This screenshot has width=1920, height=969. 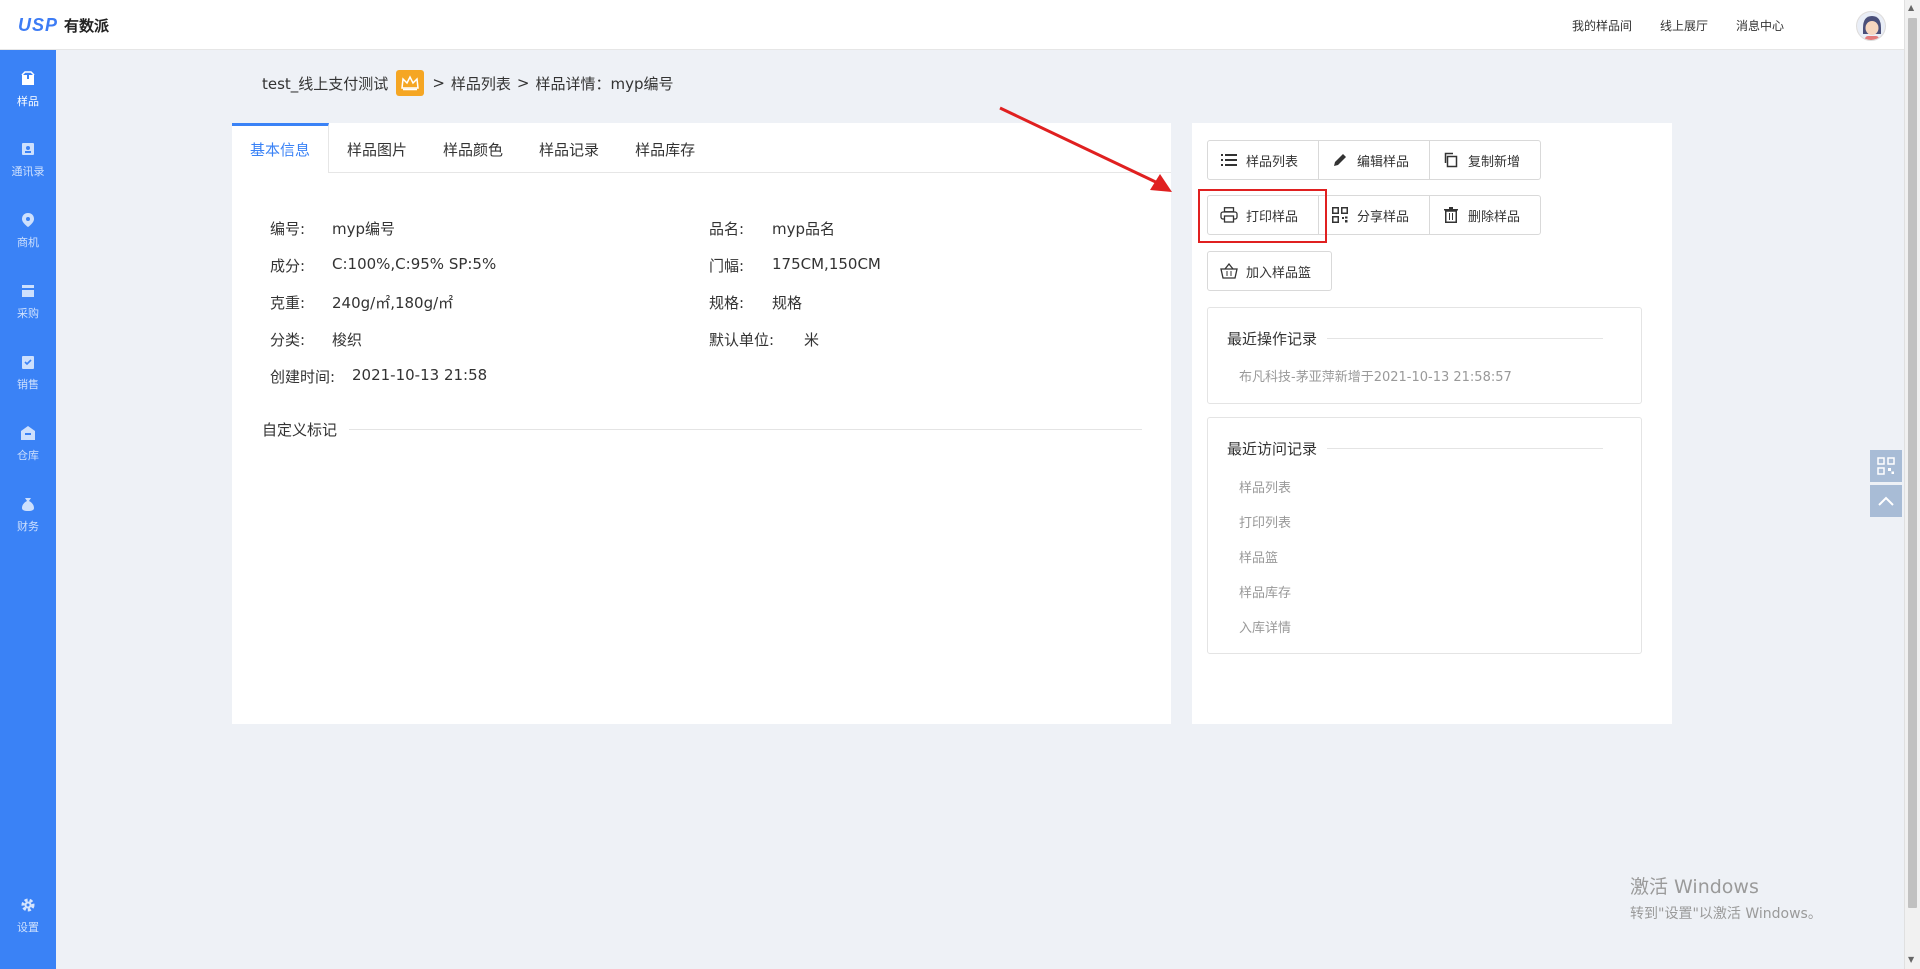 What do you see at coordinates (28, 149) in the screenshot?
I see `contacts-icon` at bounding box center [28, 149].